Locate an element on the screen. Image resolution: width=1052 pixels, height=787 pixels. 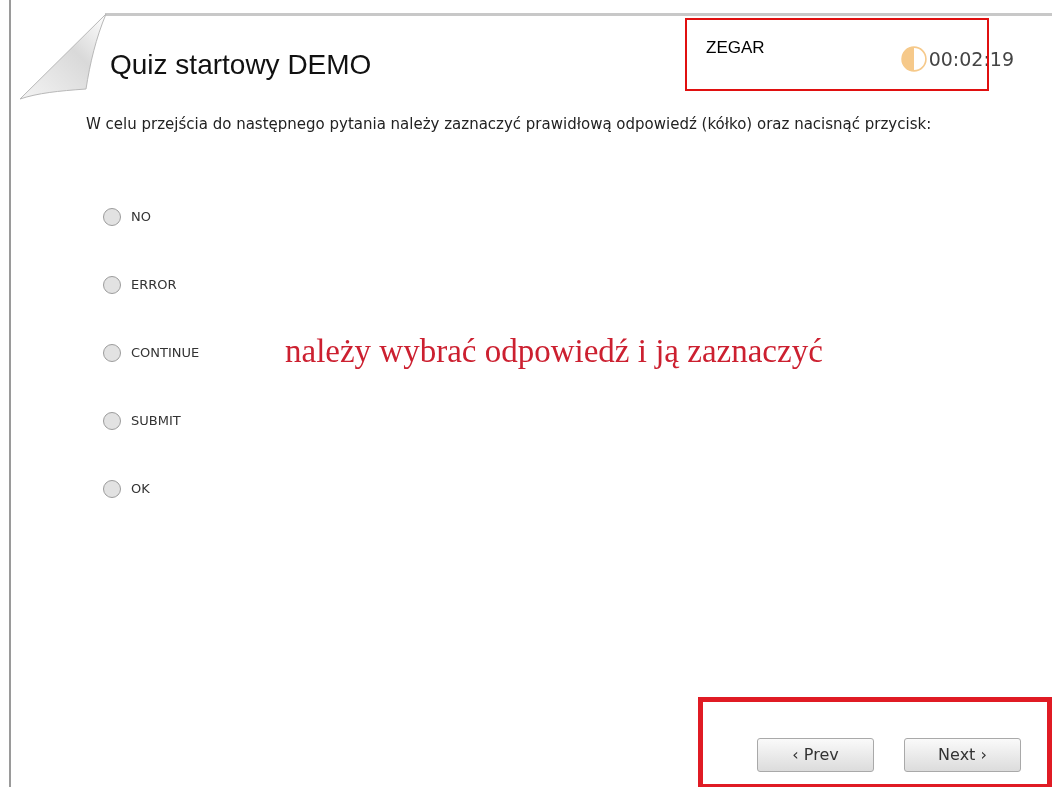
answer-option: NO is located at coordinates (127, 216).